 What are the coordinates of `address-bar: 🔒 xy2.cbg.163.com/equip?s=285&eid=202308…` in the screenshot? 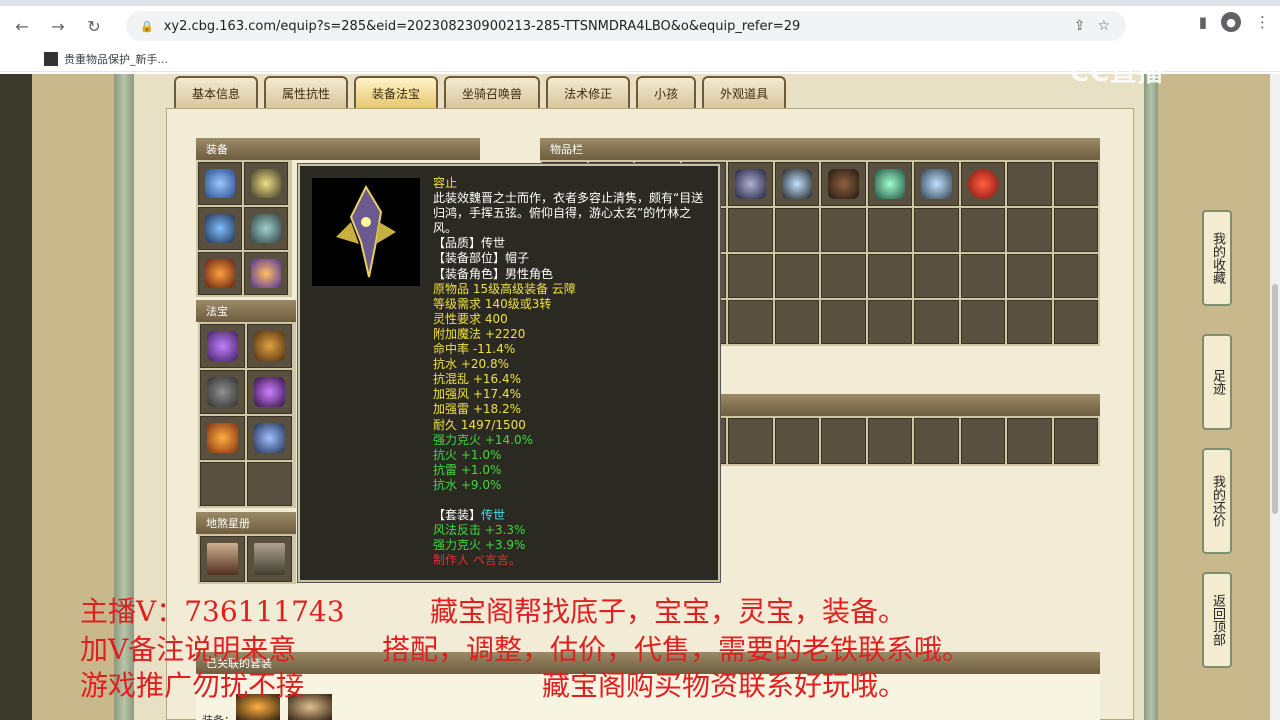 It's located at (626, 26).